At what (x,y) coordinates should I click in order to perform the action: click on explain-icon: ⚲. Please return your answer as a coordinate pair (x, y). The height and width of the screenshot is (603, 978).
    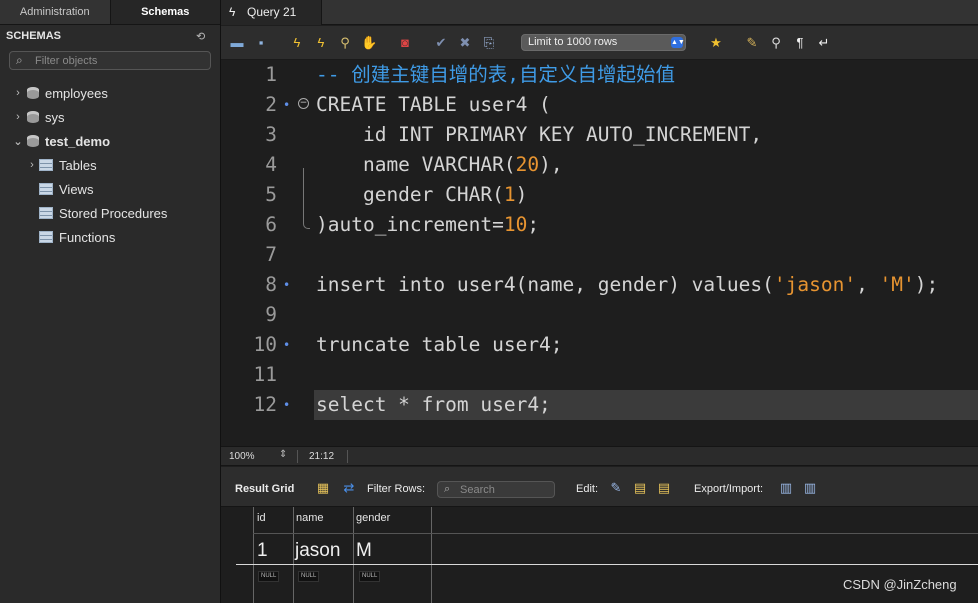
    Looking at the image, I should click on (345, 43).